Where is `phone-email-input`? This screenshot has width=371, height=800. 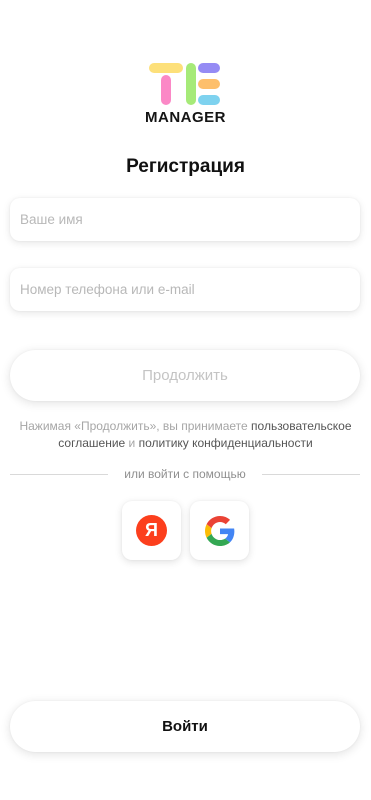 phone-email-input is located at coordinates (185, 289).